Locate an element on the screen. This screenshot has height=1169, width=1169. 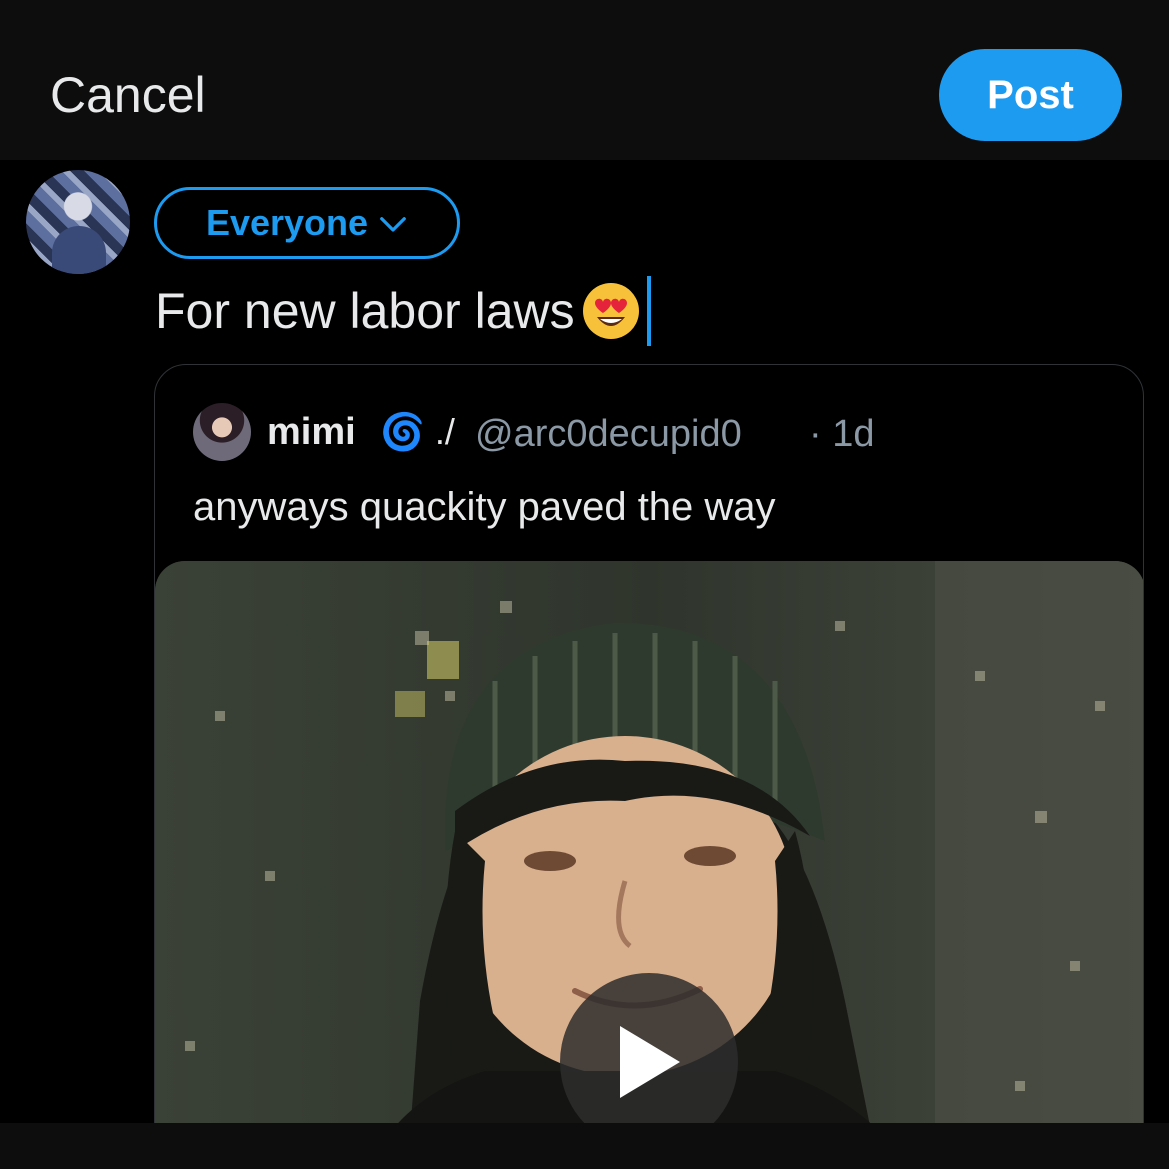
text-cursor is located at coordinates (648, 311).